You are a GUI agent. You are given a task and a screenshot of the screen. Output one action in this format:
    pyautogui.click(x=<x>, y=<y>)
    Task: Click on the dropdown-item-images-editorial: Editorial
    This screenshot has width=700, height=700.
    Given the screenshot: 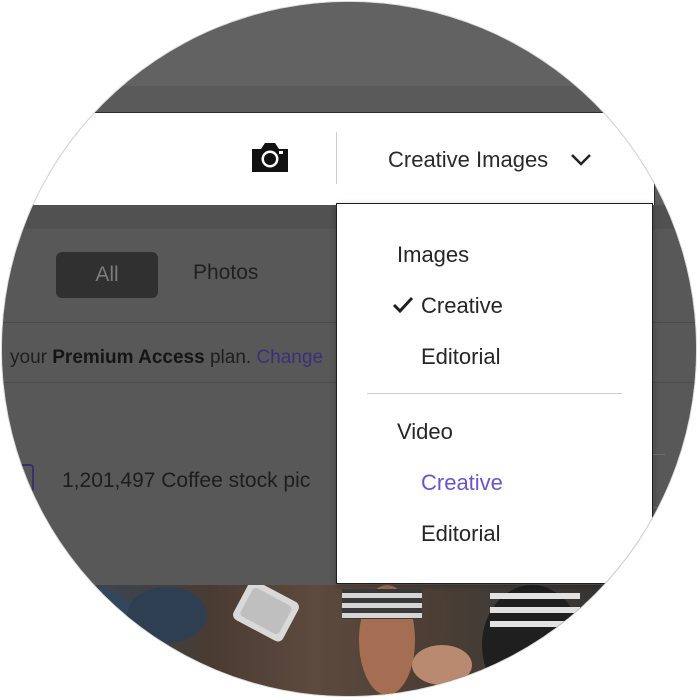 What is the action you would take?
    pyautogui.click(x=460, y=357)
    